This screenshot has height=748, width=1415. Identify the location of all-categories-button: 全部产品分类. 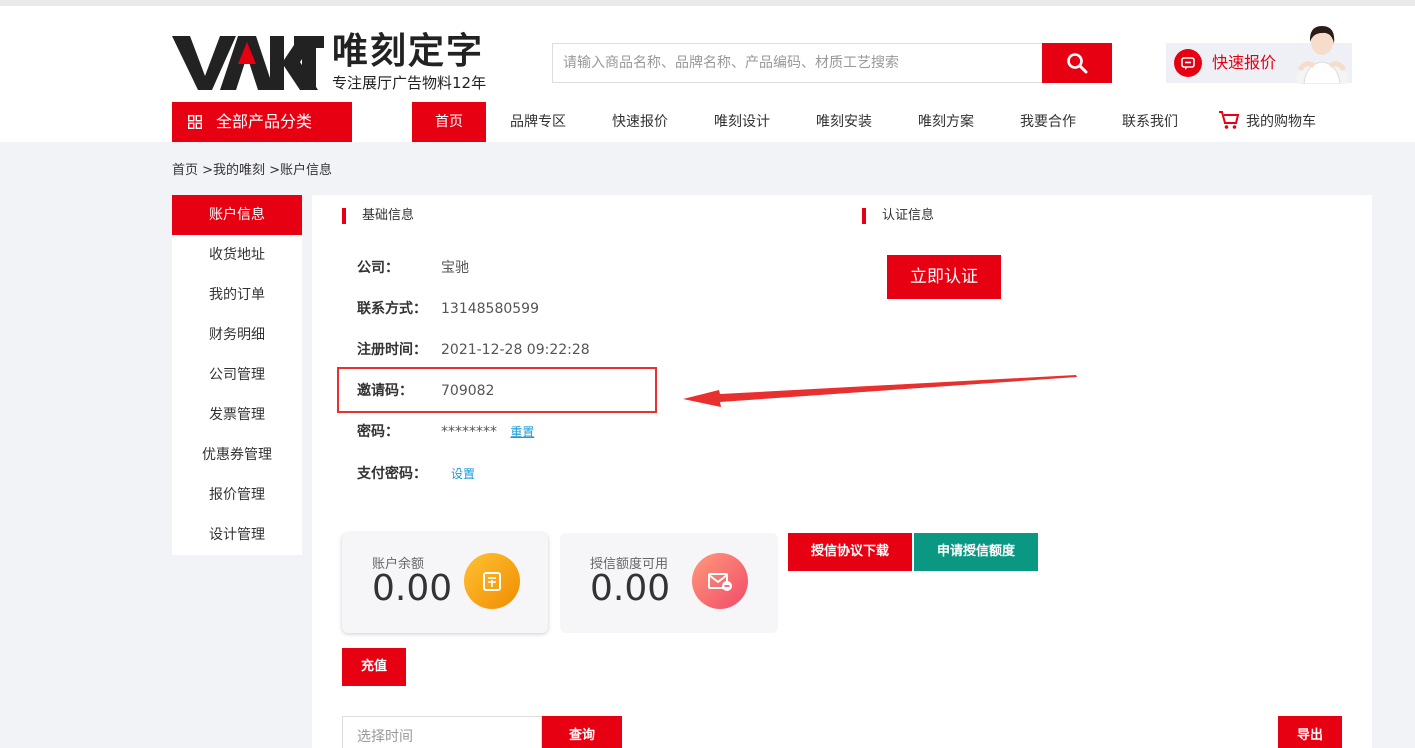
(262, 122).